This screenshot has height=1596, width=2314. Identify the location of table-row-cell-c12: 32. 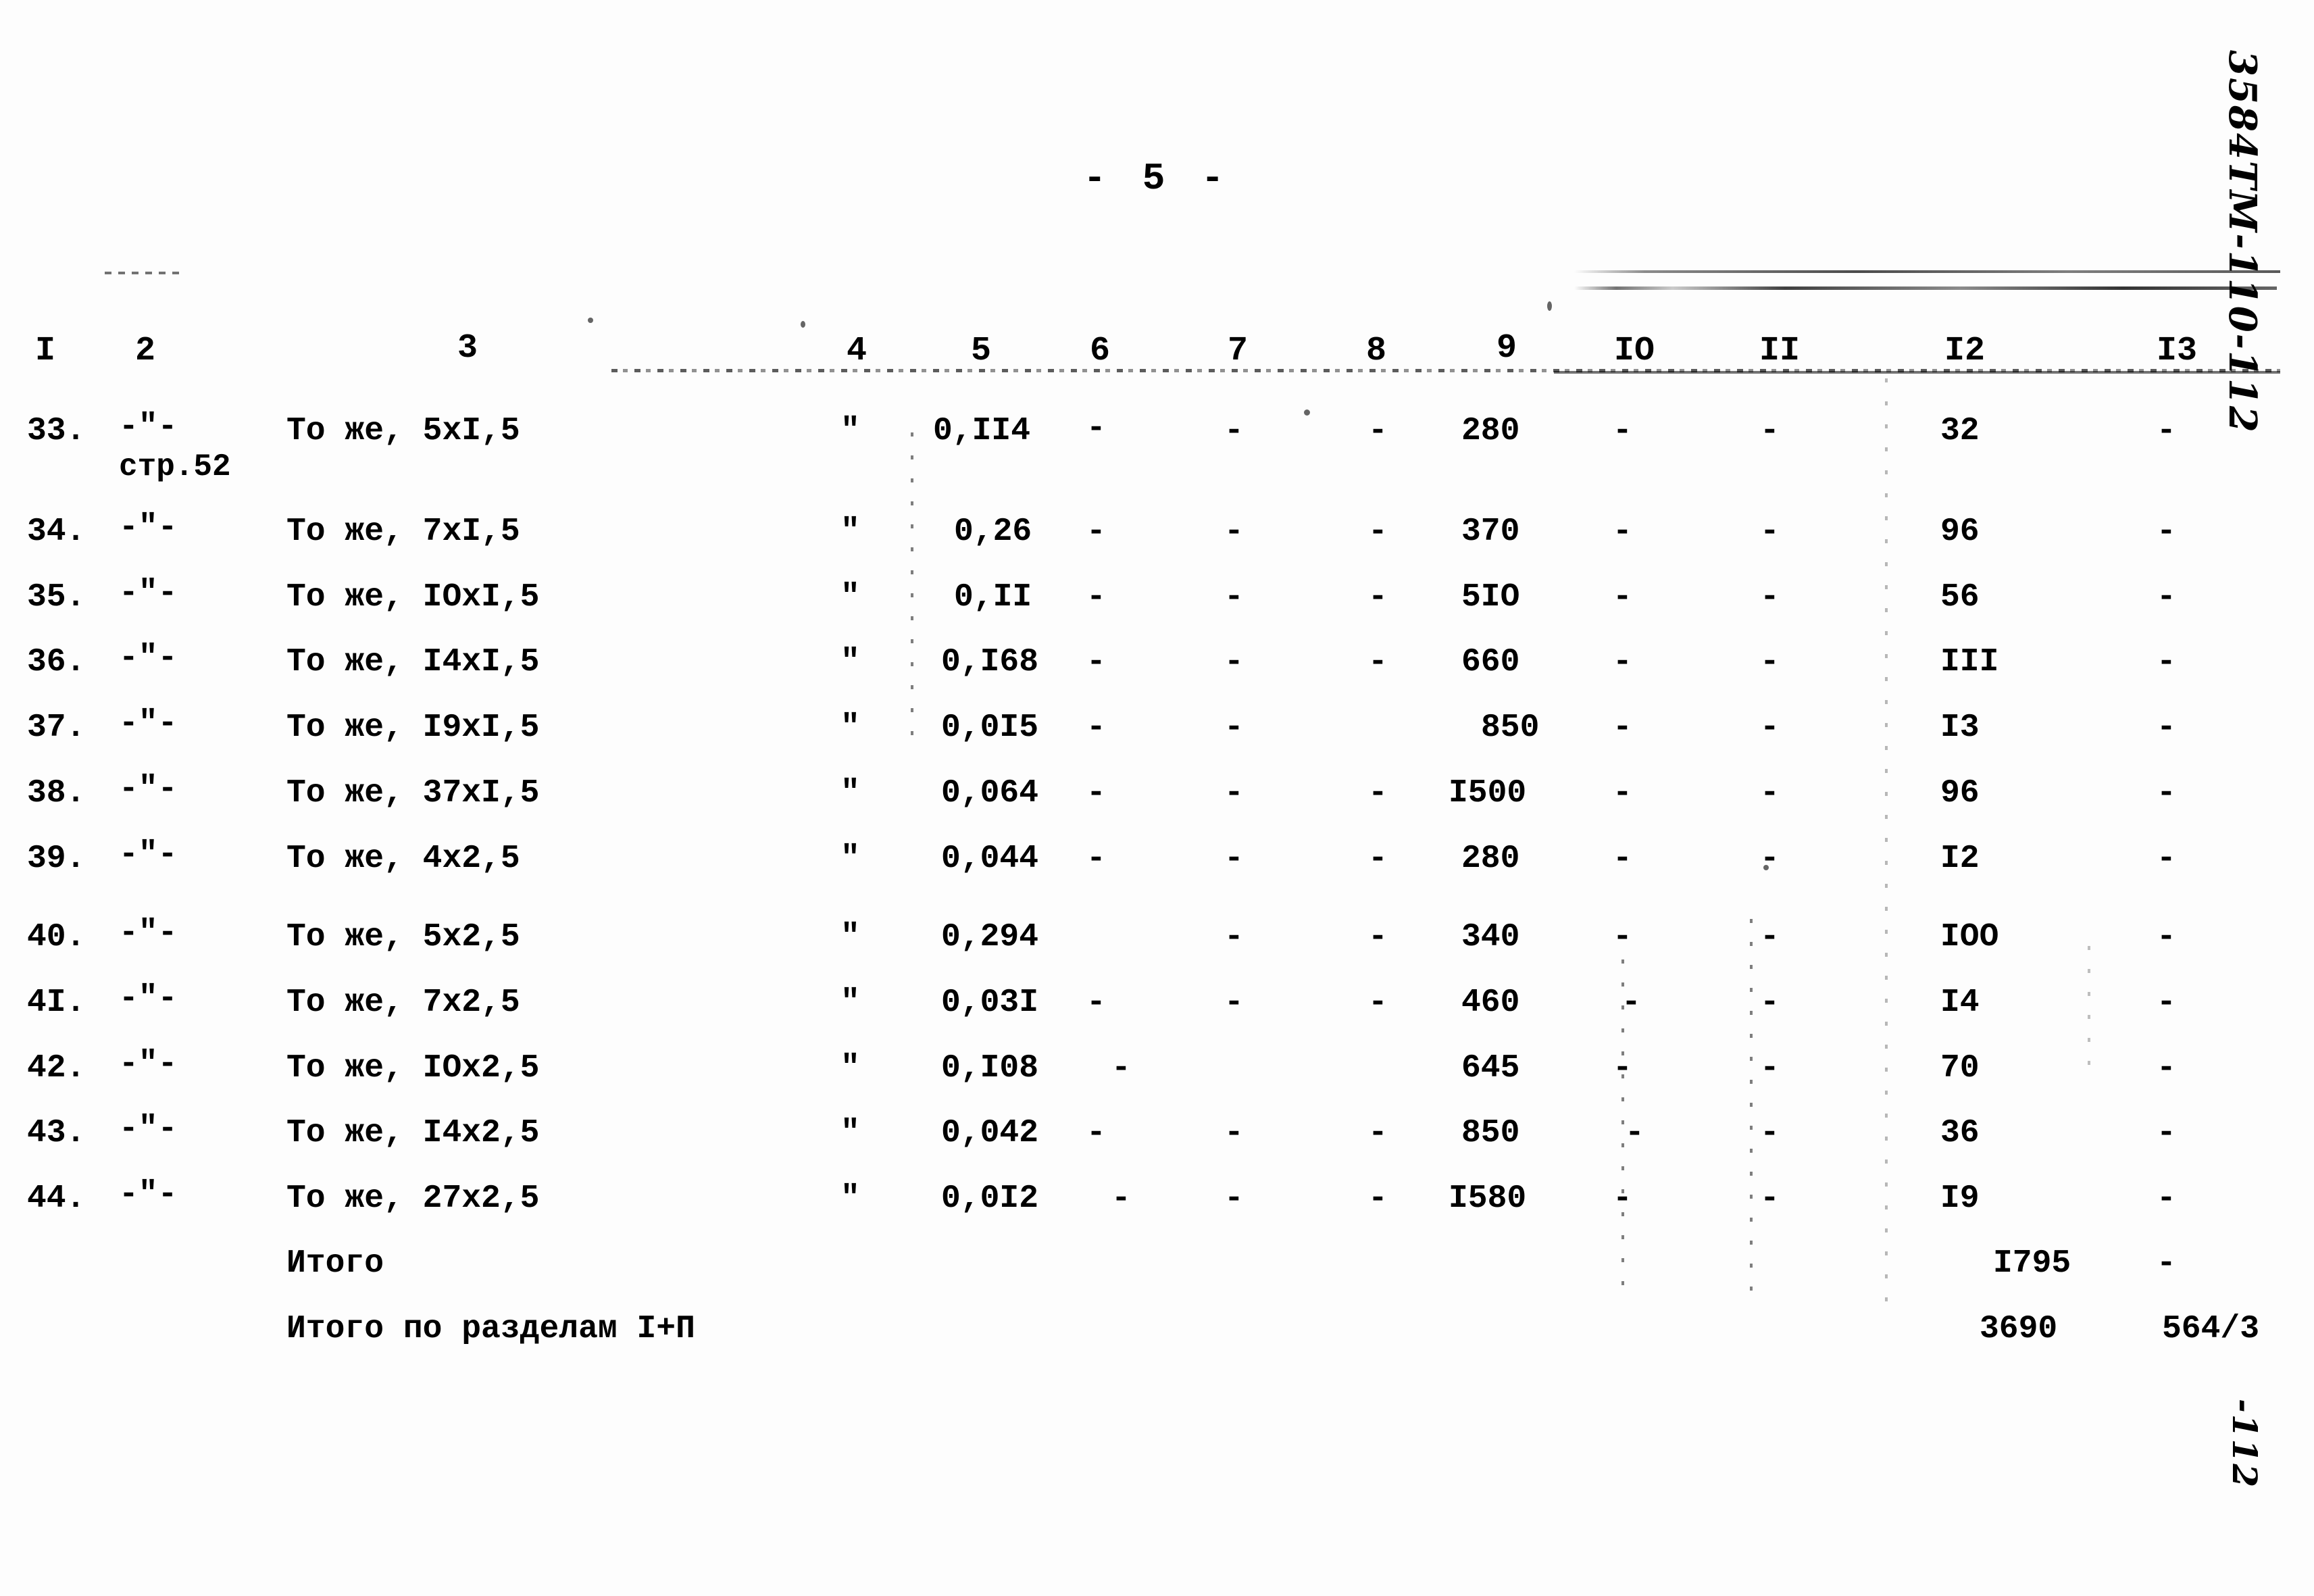
(1960, 431).